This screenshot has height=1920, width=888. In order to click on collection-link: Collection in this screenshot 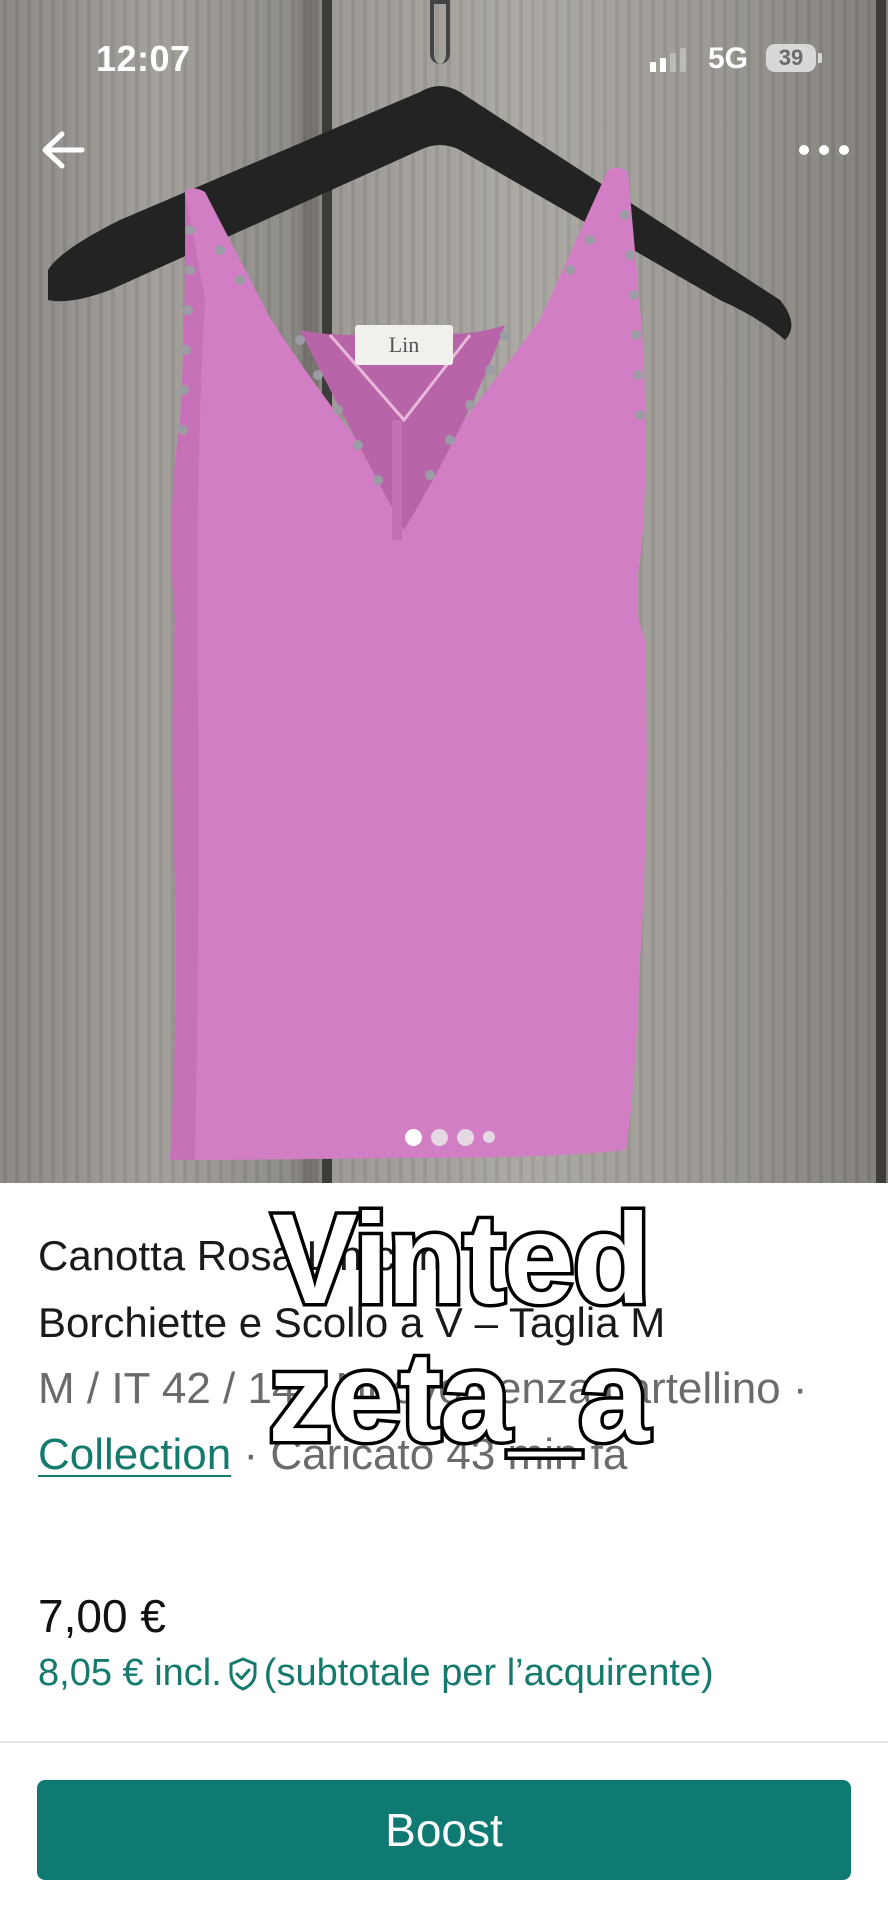, I will do `click(134, 1454)`.